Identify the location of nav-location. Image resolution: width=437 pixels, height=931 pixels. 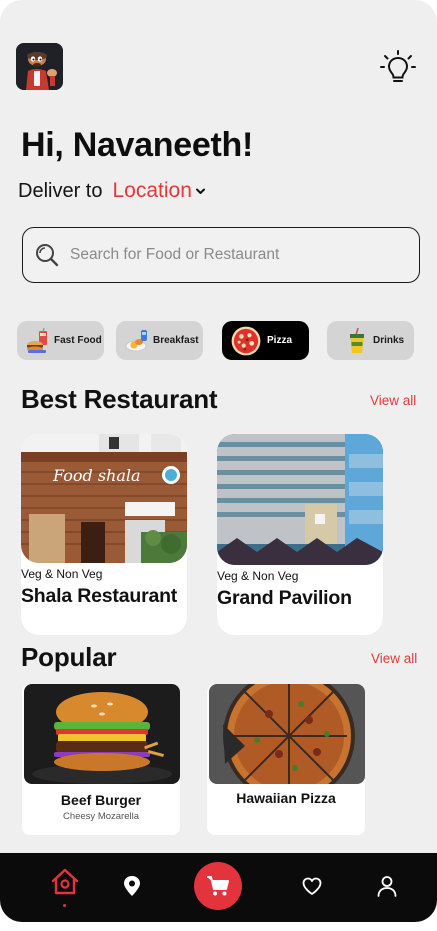
(132, 888).